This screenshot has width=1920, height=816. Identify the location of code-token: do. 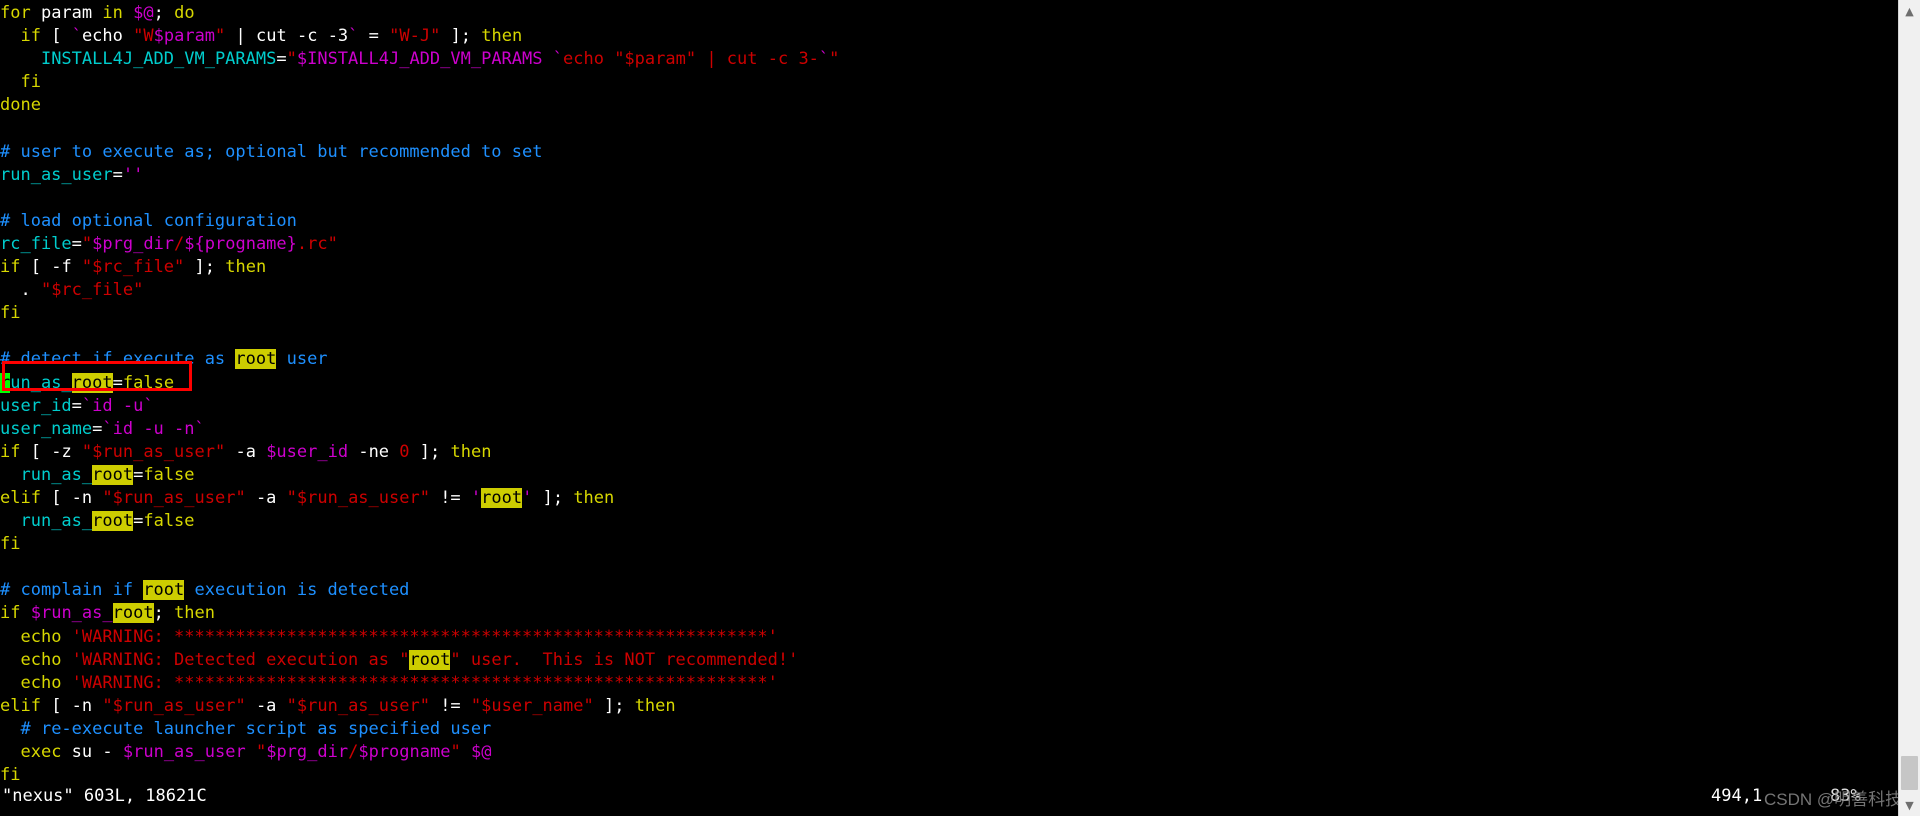
(184, 13).